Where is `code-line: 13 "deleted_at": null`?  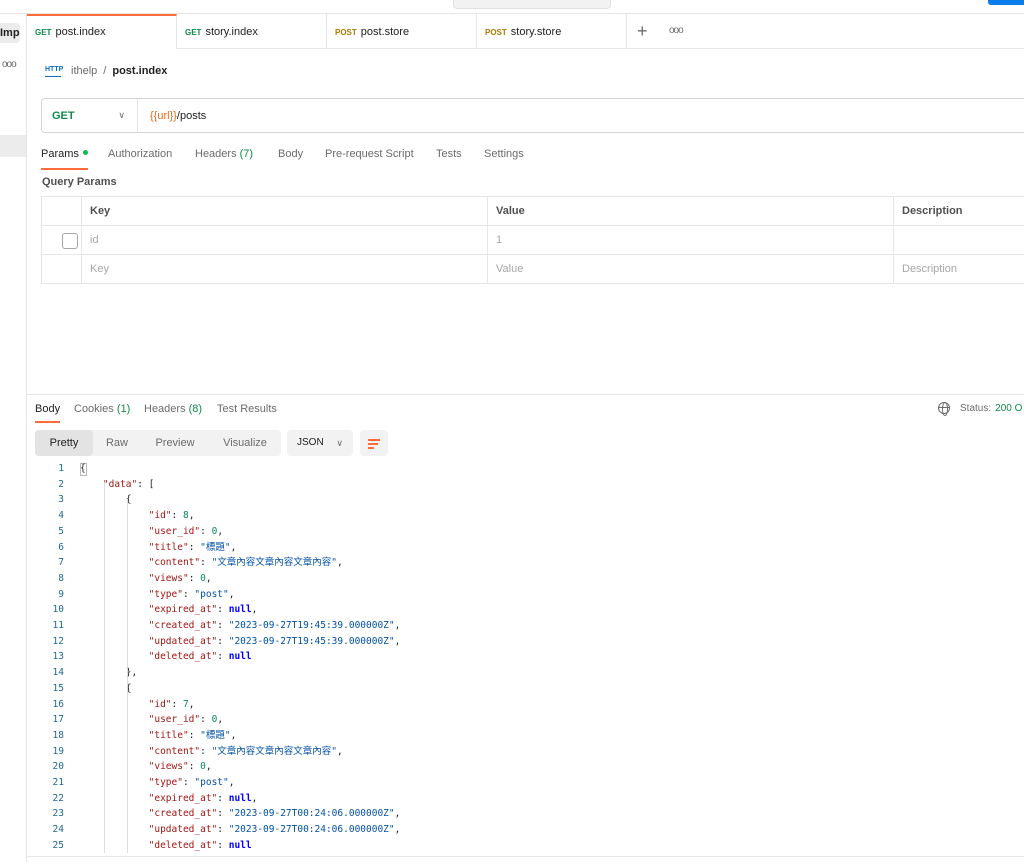
code-line: 13 "deleted_at": null is located at coordinates (522, 657).